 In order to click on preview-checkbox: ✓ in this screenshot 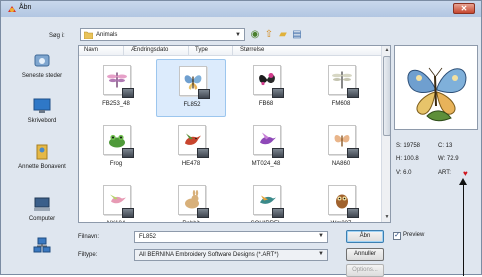, I will do `click(397, 236)`.